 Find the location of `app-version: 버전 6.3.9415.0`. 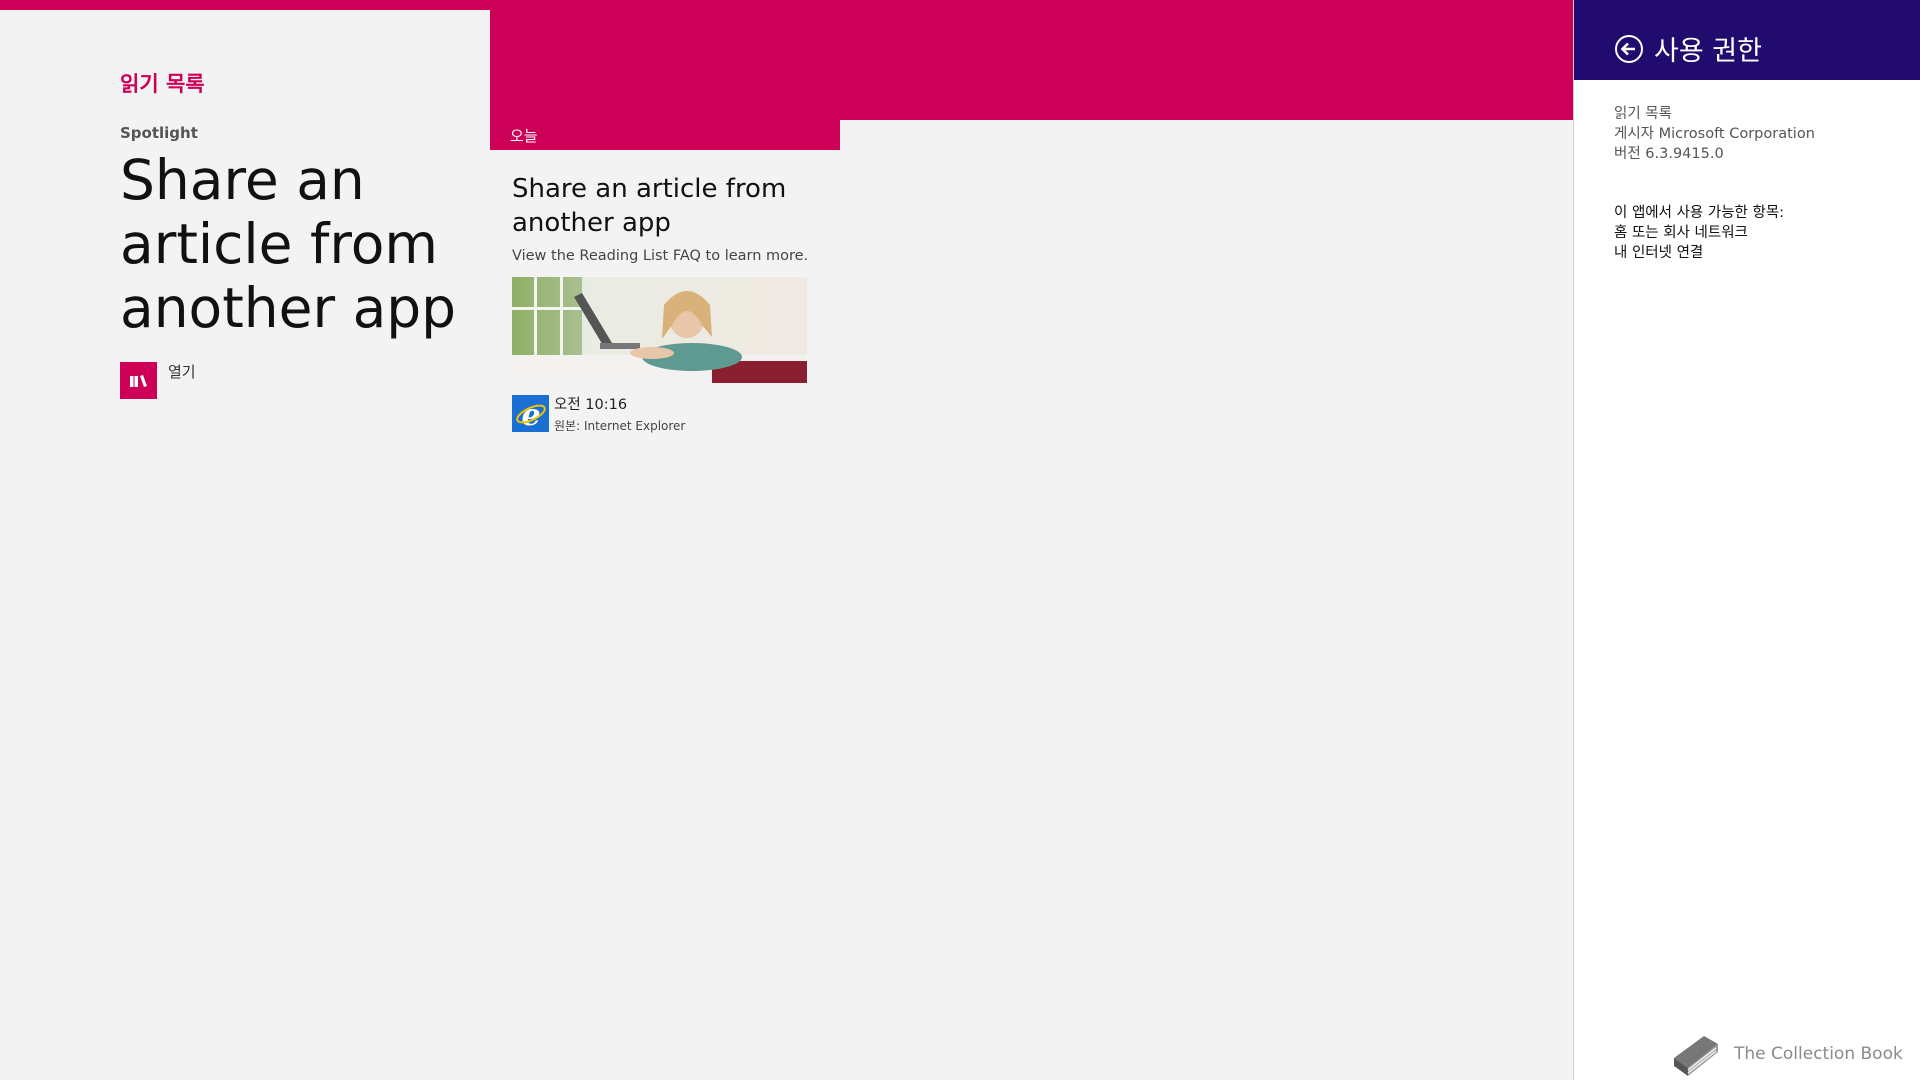

app-version: 버전 6.3.9415.0 is located at coordinates (1669, 154).